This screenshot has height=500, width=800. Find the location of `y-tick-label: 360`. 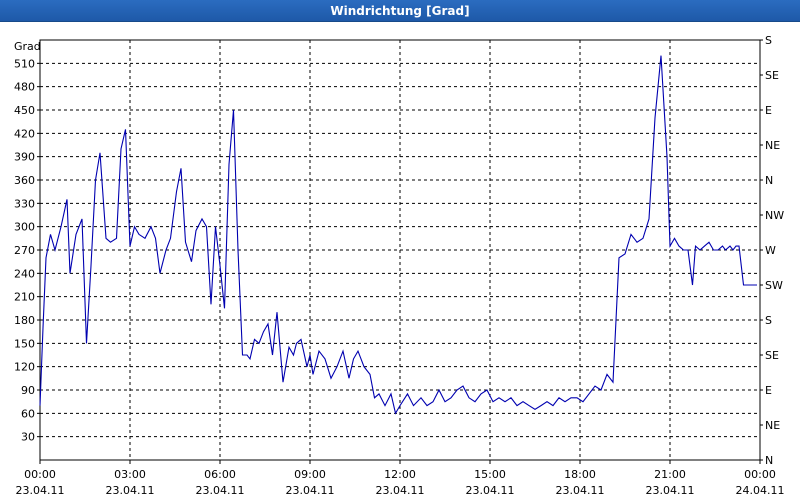

y-tick-label: 360 is located at coordinates (24, 180).